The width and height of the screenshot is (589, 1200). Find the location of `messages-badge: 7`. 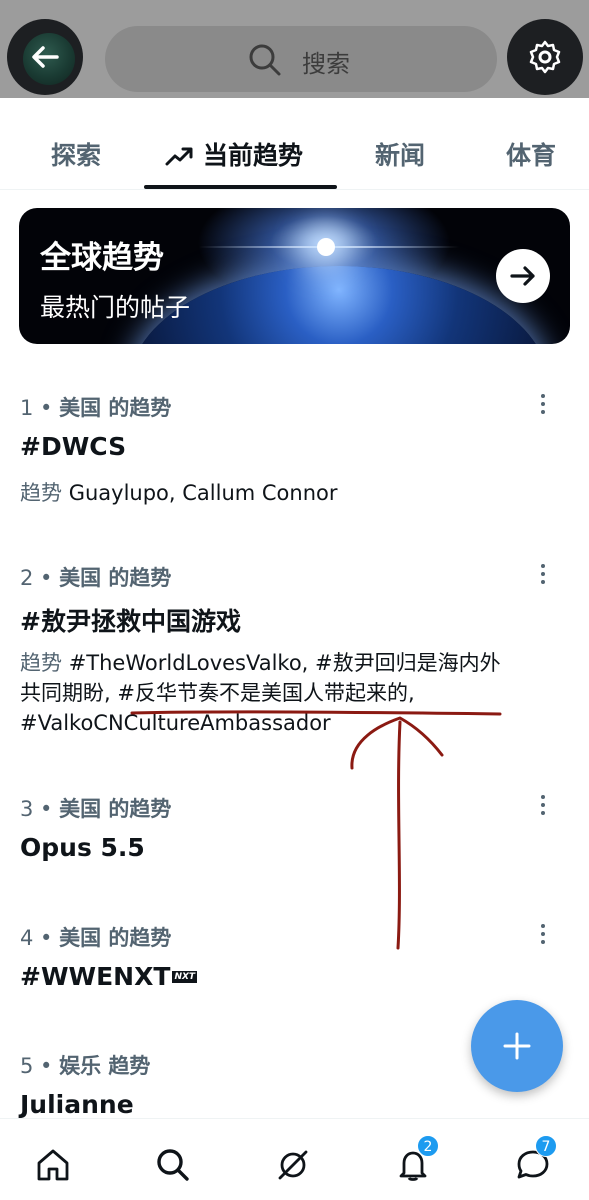

messages-badge: 7 is located at coordinates (546, 1146).